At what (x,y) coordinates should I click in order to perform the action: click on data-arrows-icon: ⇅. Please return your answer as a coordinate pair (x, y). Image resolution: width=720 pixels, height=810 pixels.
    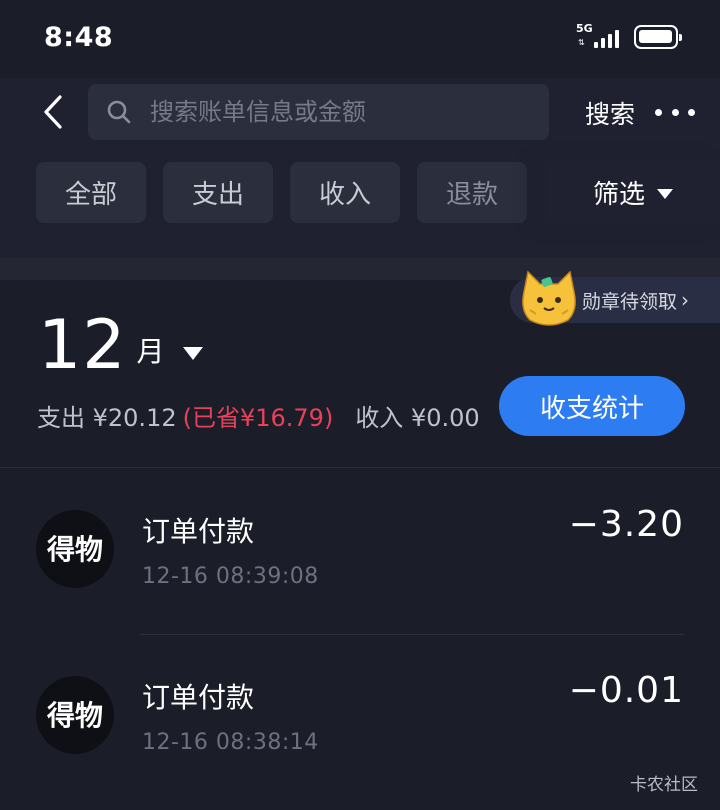
    Looking at the image, I should click on (581, 42).